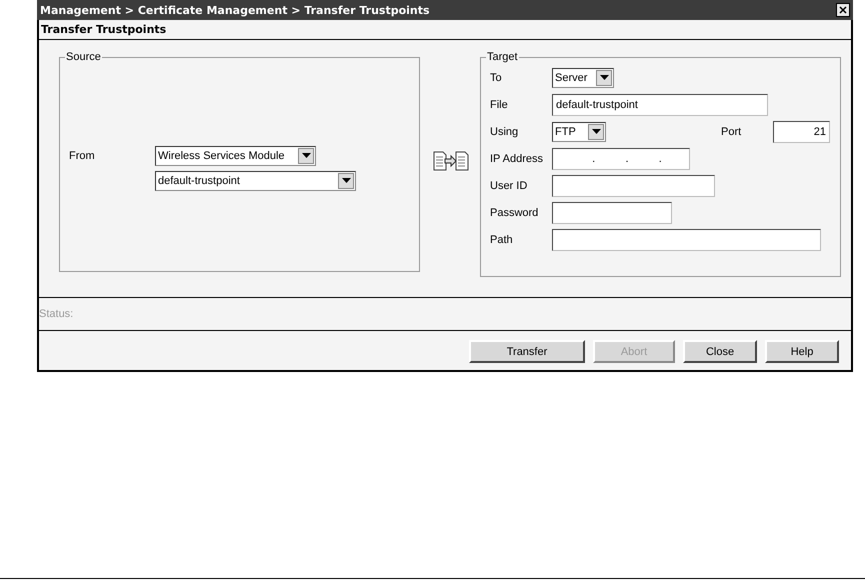 This screenshot has height=582, width=865. I want to click on transfer-documents-icon, so click(451, 161).